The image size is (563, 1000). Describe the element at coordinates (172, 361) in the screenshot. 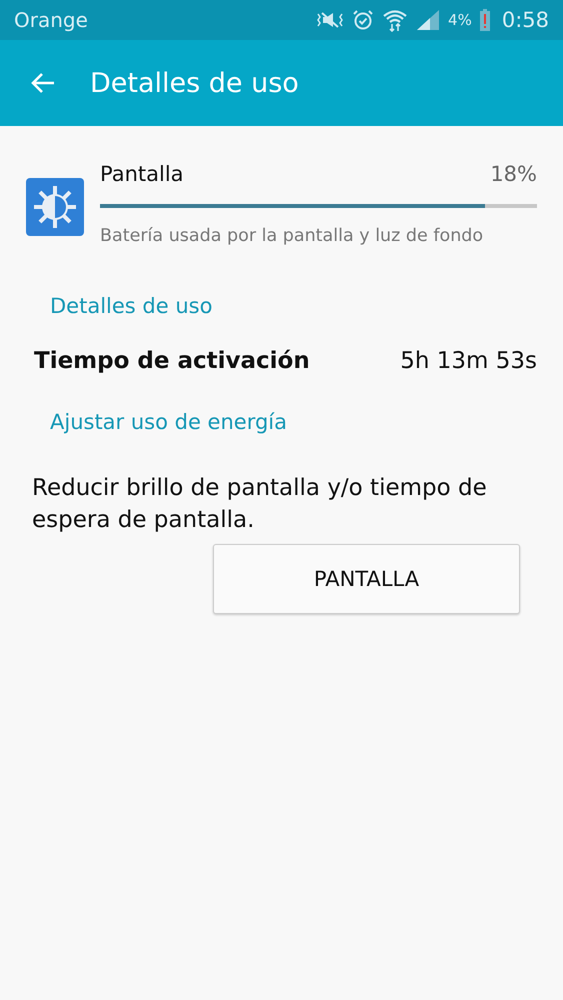

I see `detail-label: Tiempo de activación` at that location.